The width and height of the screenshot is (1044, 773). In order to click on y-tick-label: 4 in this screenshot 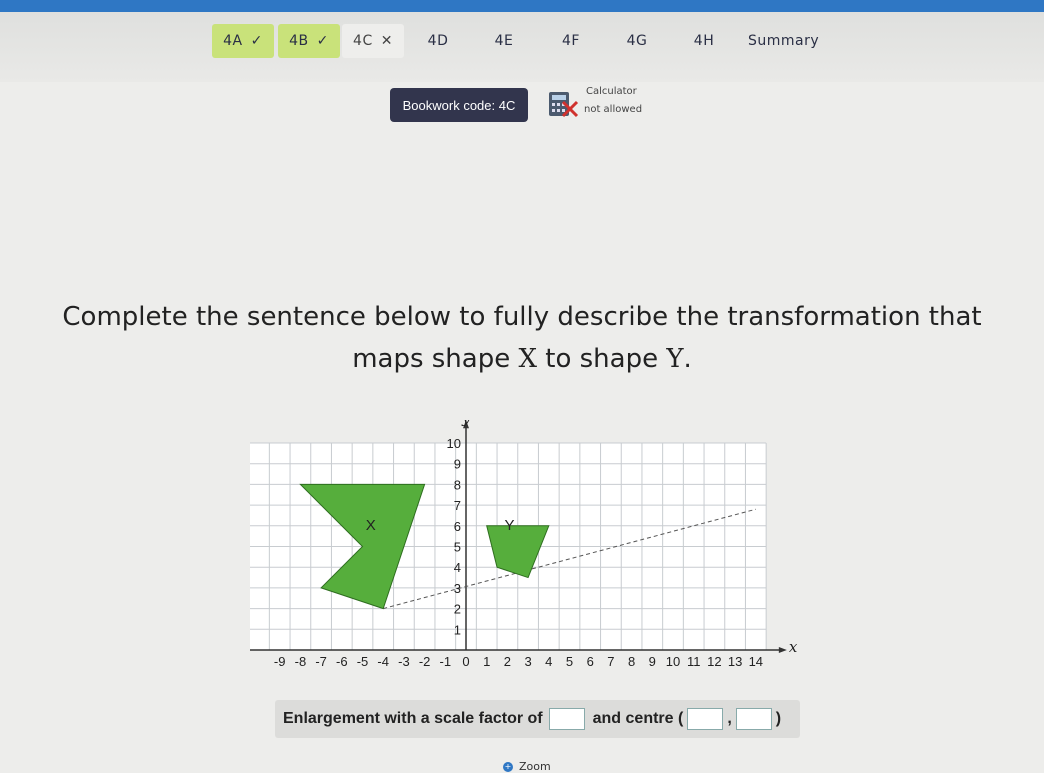, I will do `click(457, 567)`.